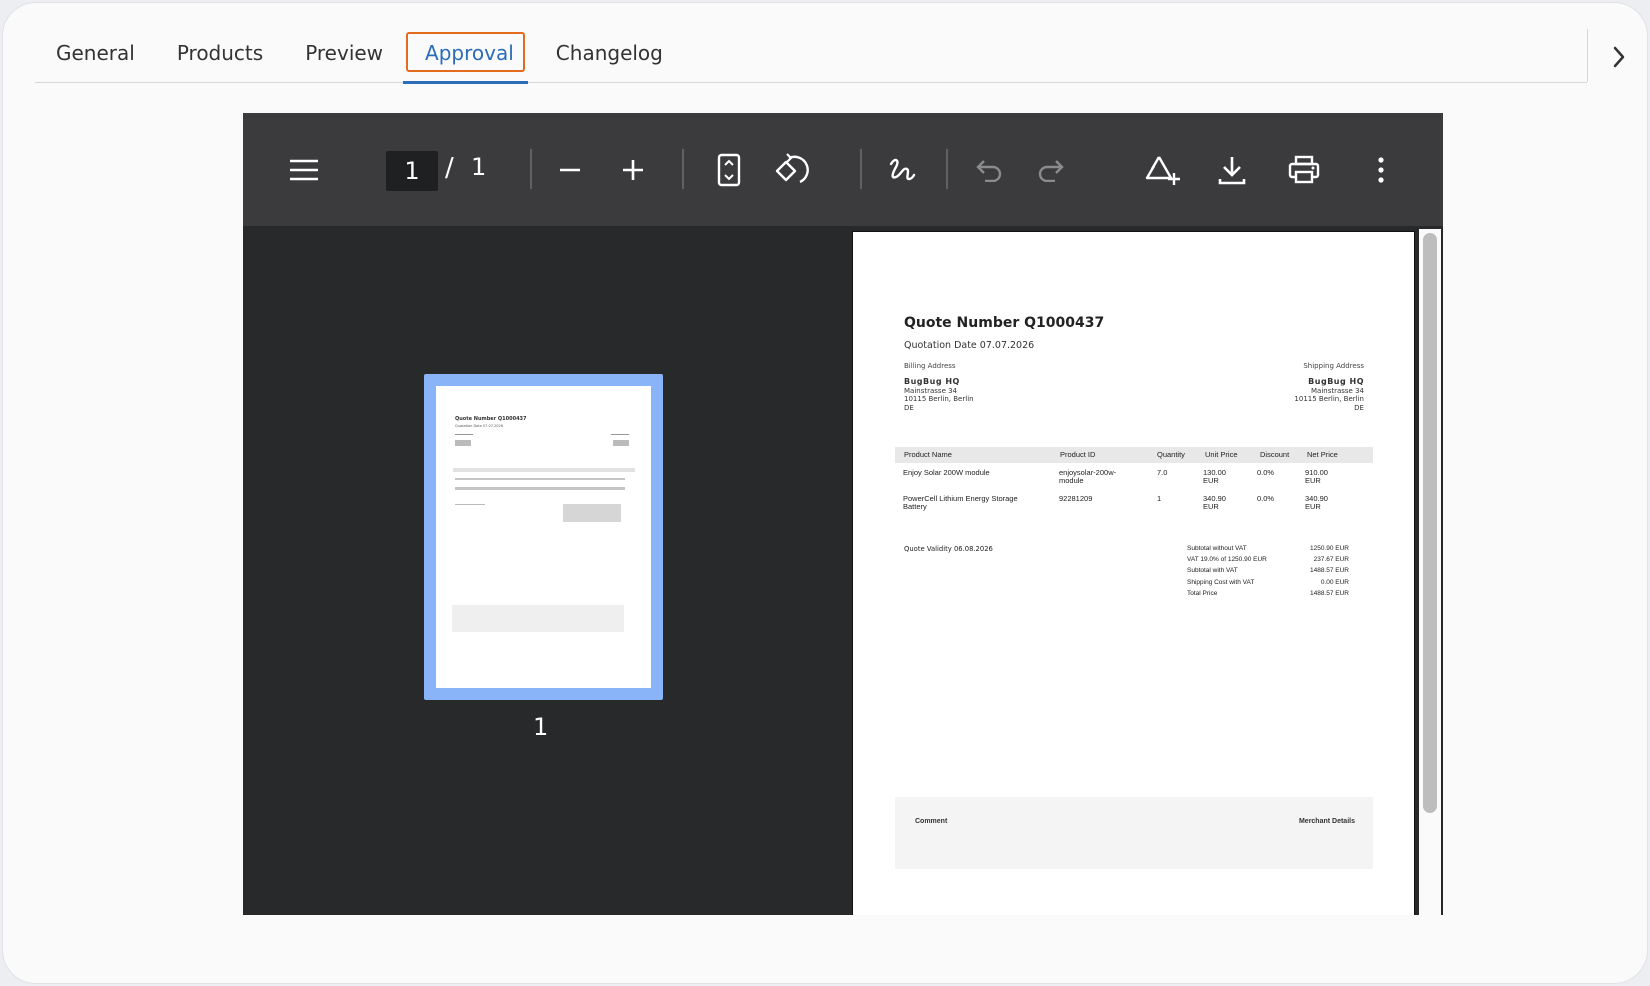  I want to click on tab-label: Products, so click(220, 53).